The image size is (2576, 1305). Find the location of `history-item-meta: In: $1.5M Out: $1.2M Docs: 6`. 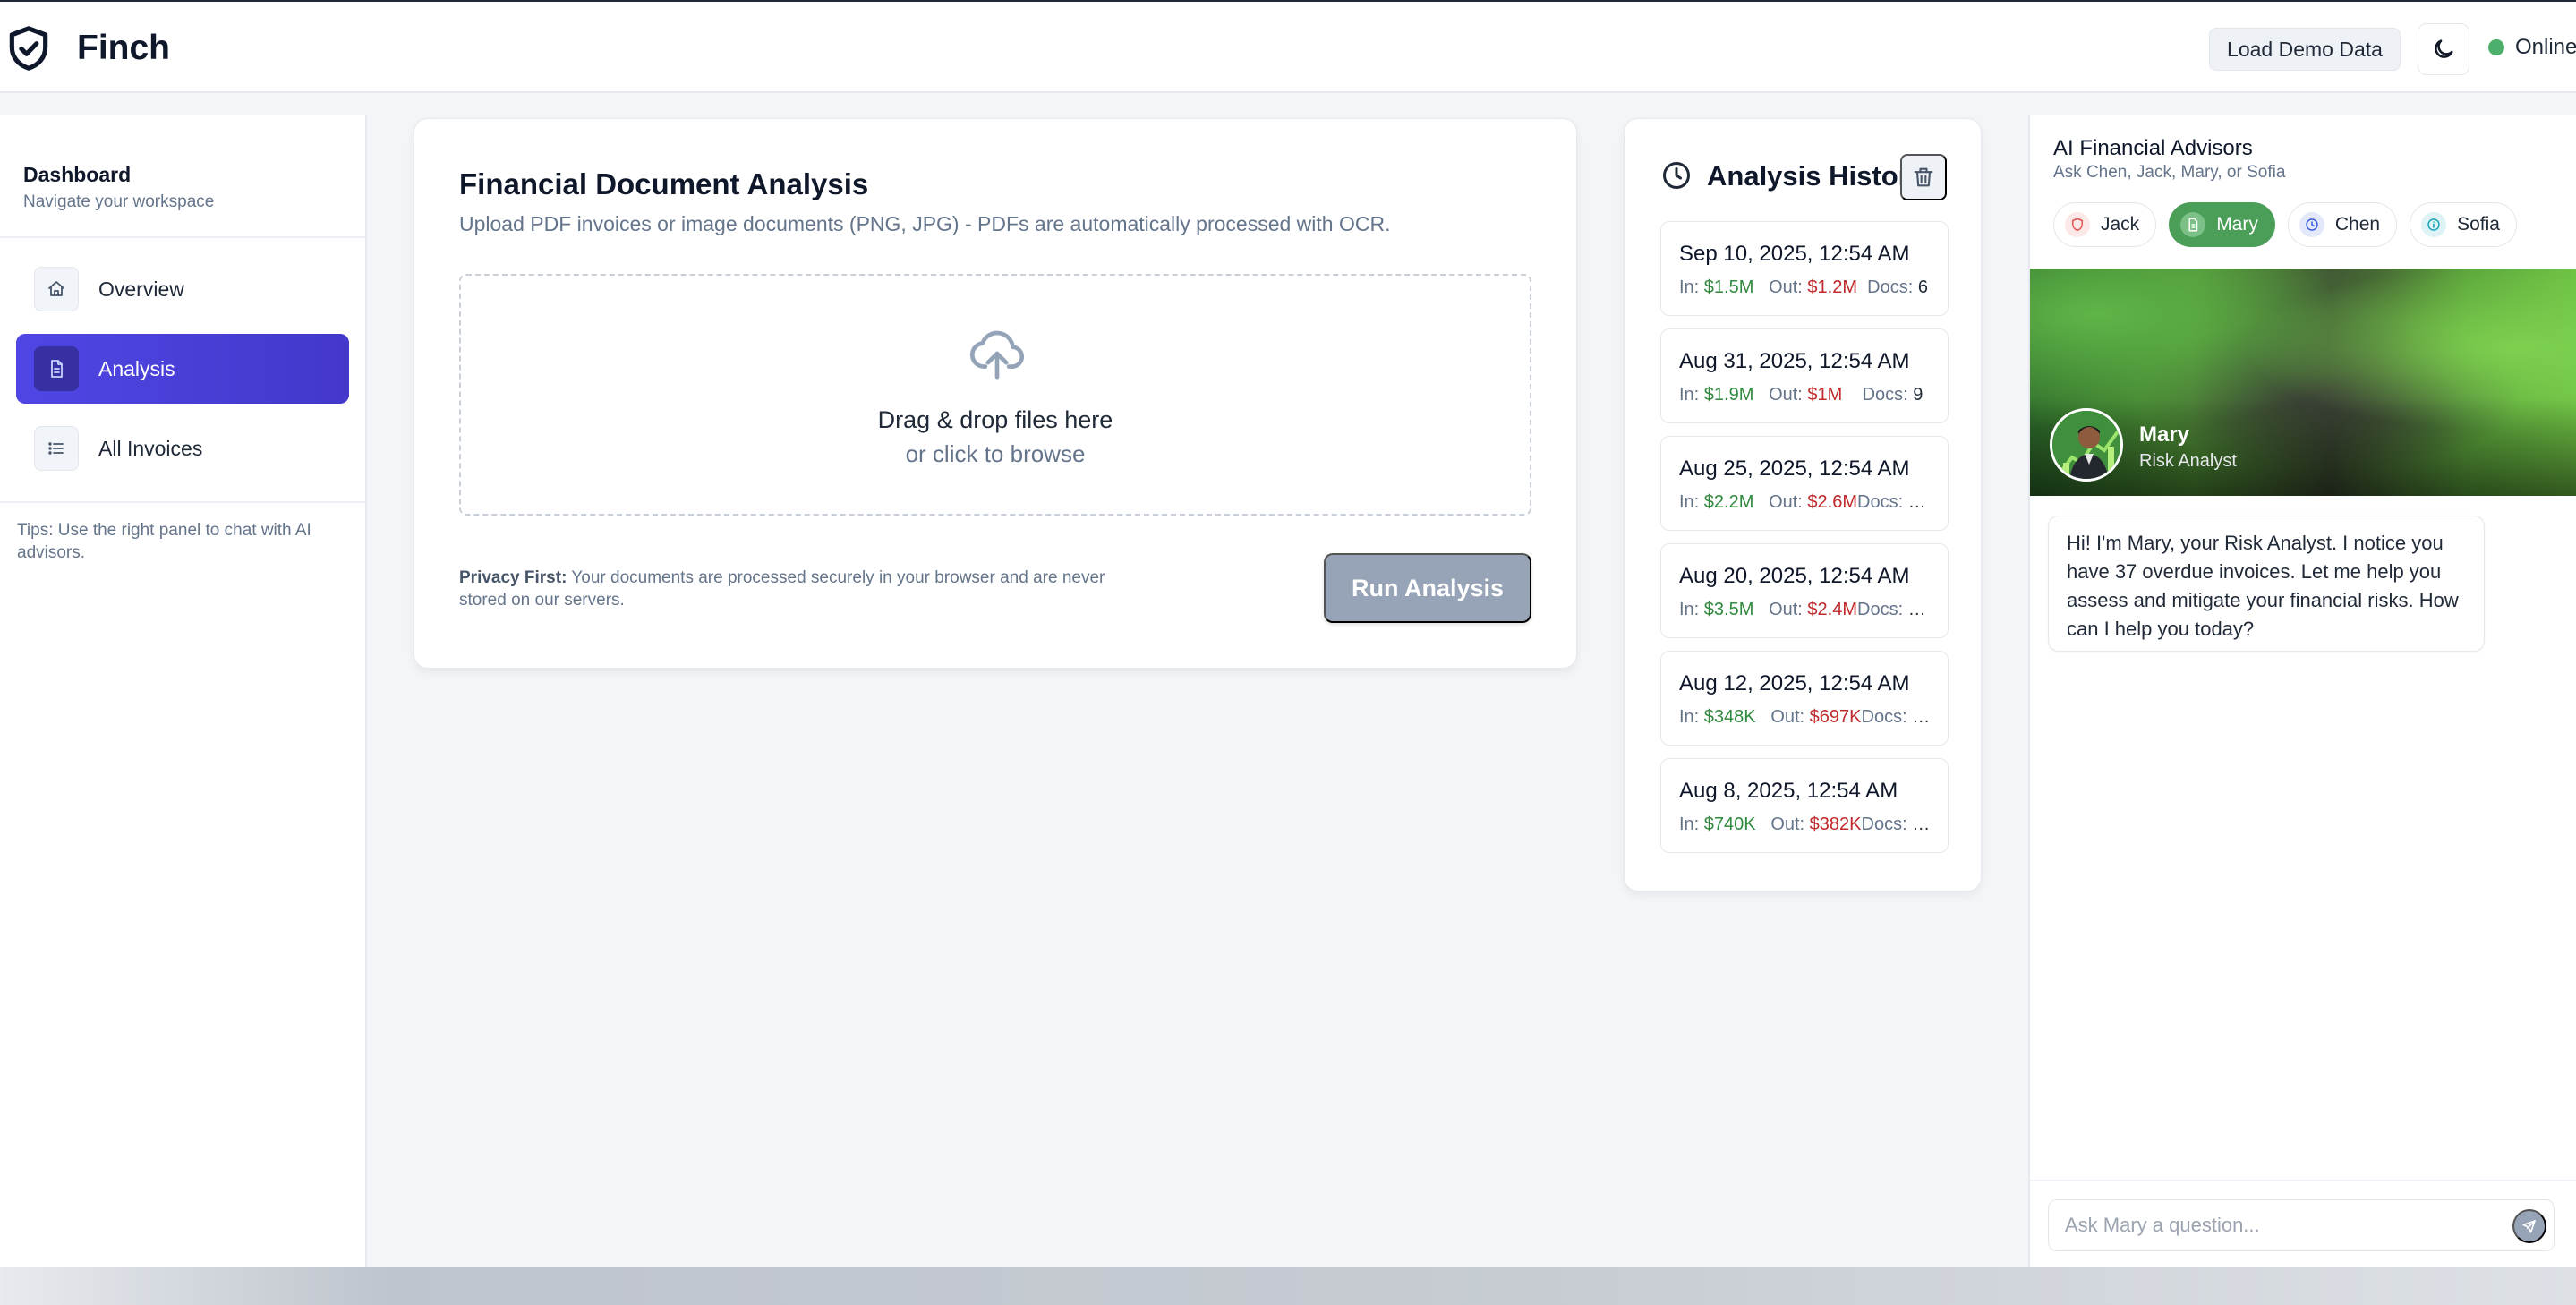

history-item-meta: In: $1.5M Out: $1.2M Docs: 6 is located at coordinates (1803, 287).